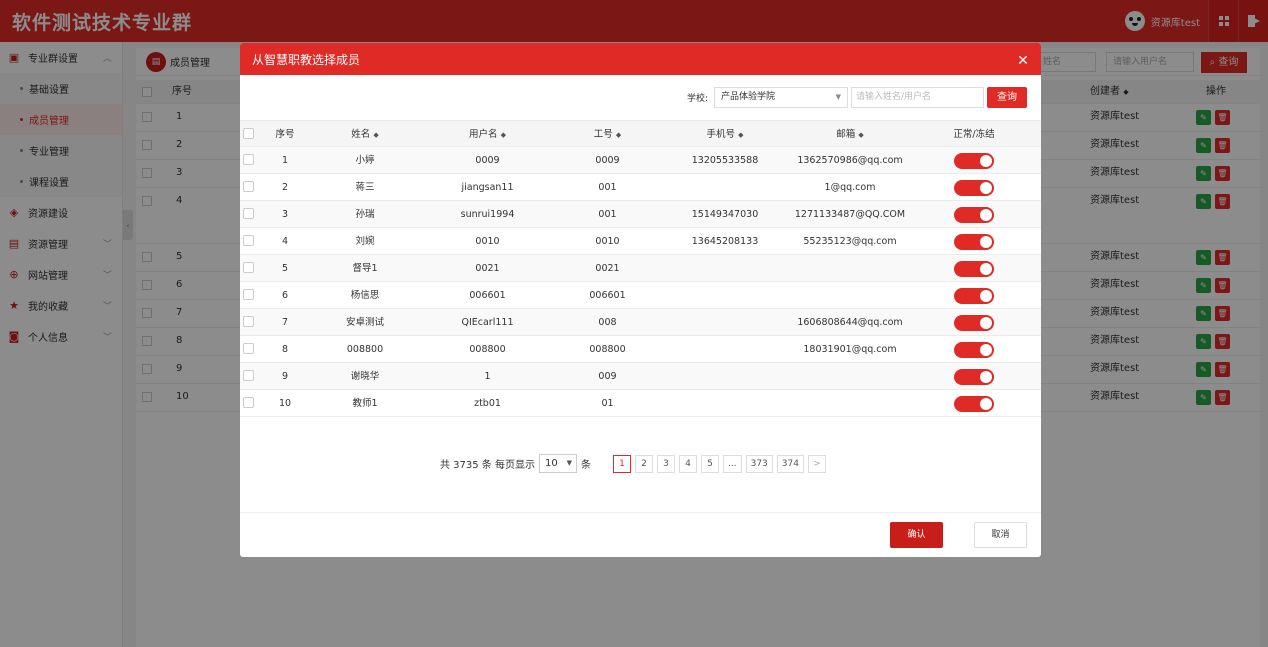 The width and height of the screenshot is (1268, 647). What do you see at coordinates (285, 376) in the screenshot?
I see `row-index: 9` at bounding box center [285, 376].